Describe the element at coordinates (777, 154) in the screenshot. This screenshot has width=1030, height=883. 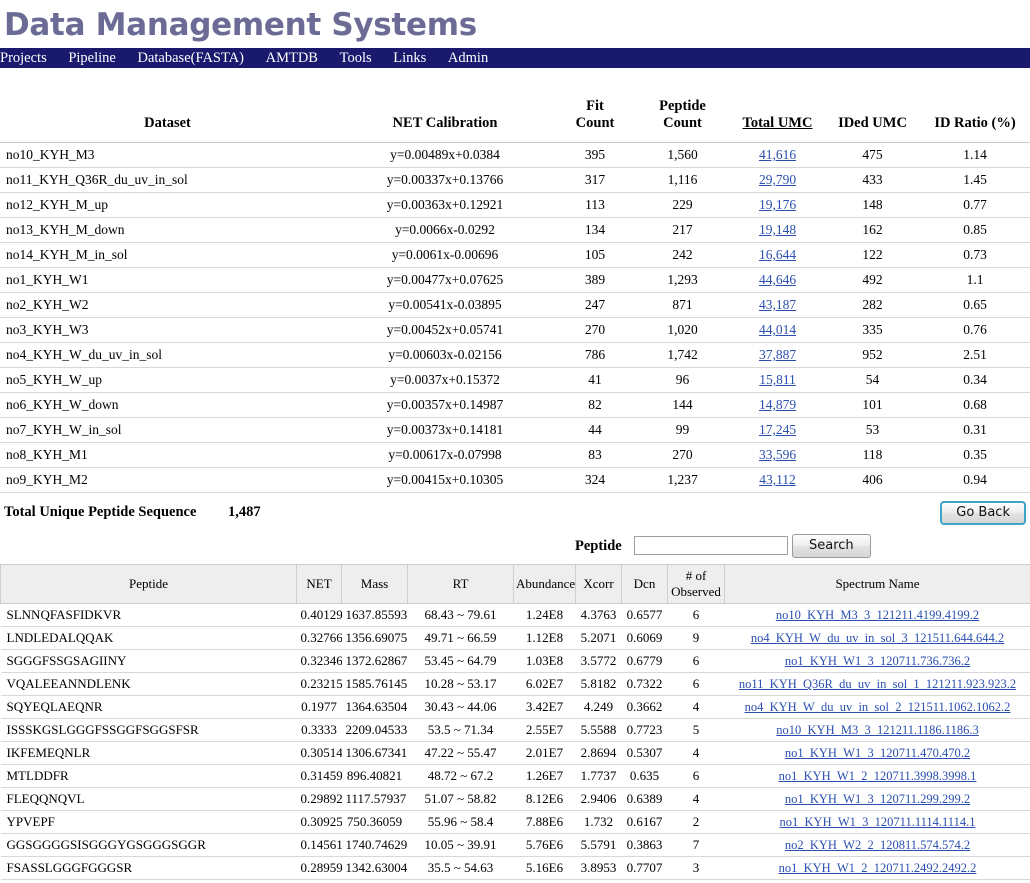
I see `total-umc-link: 41,616` at that location.